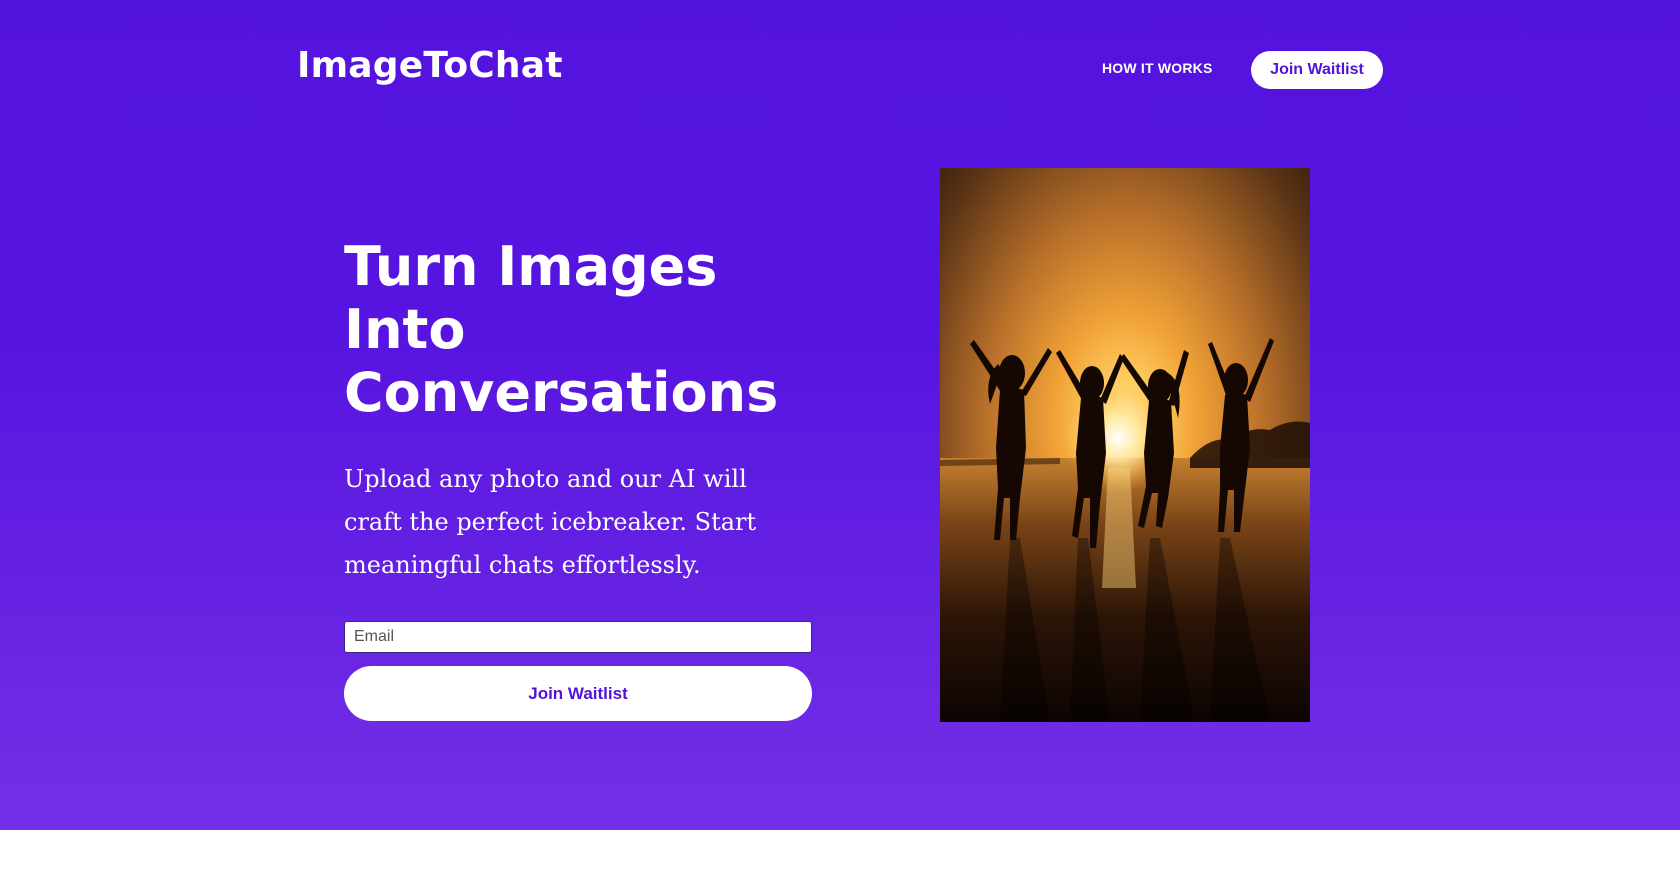 The height and width of the screenshot is (876, 1680). What do you see at coordinates (1125, 445) in the screenshot?
I see `sunset-silhouettes-photo` at bounding box center [1125, 445].